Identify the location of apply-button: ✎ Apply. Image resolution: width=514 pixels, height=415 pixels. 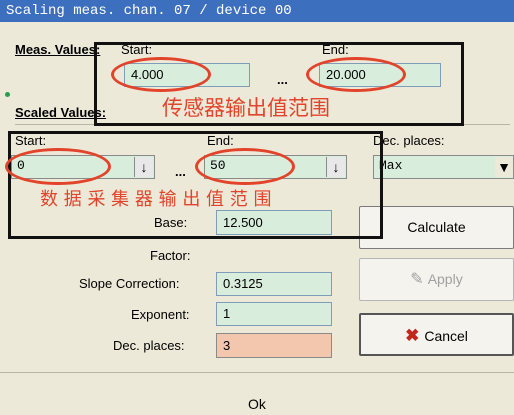
(436, 279).